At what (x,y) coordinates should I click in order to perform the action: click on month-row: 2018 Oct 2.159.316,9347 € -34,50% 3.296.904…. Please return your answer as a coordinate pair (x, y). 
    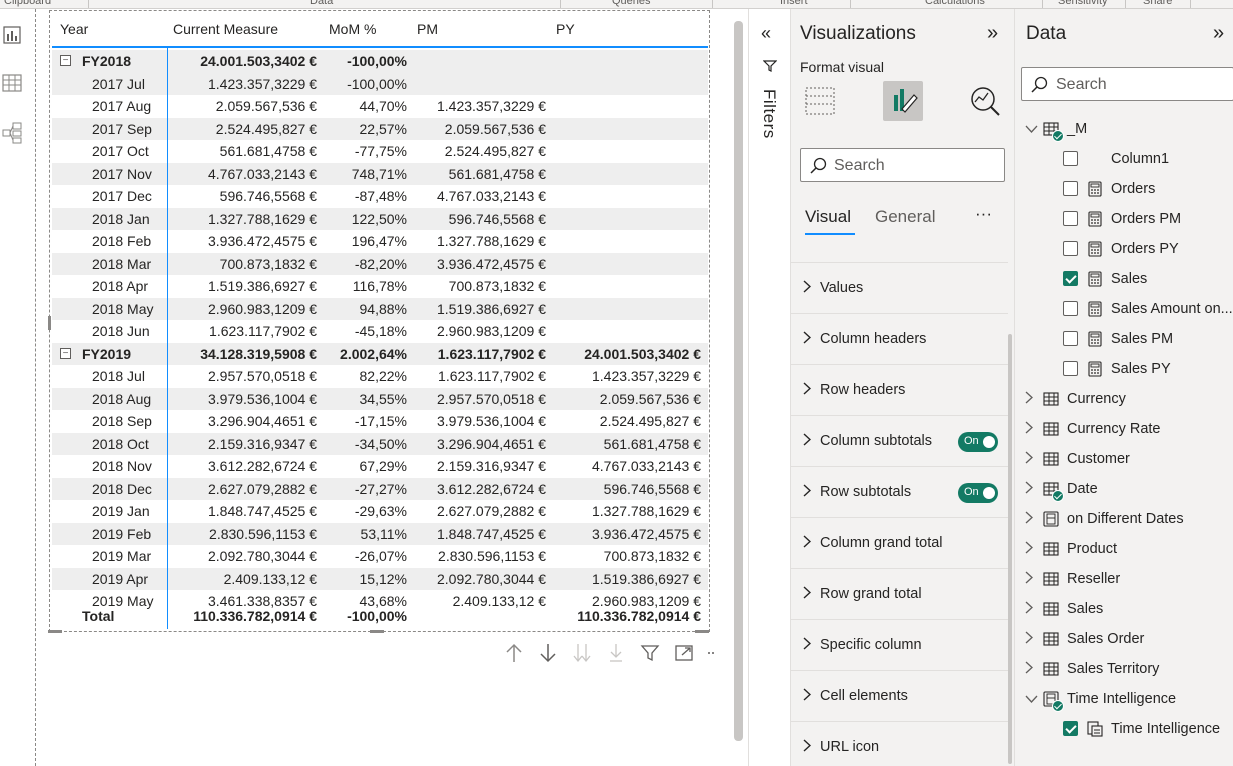
    Looking at the image, I should click on (380, 443).